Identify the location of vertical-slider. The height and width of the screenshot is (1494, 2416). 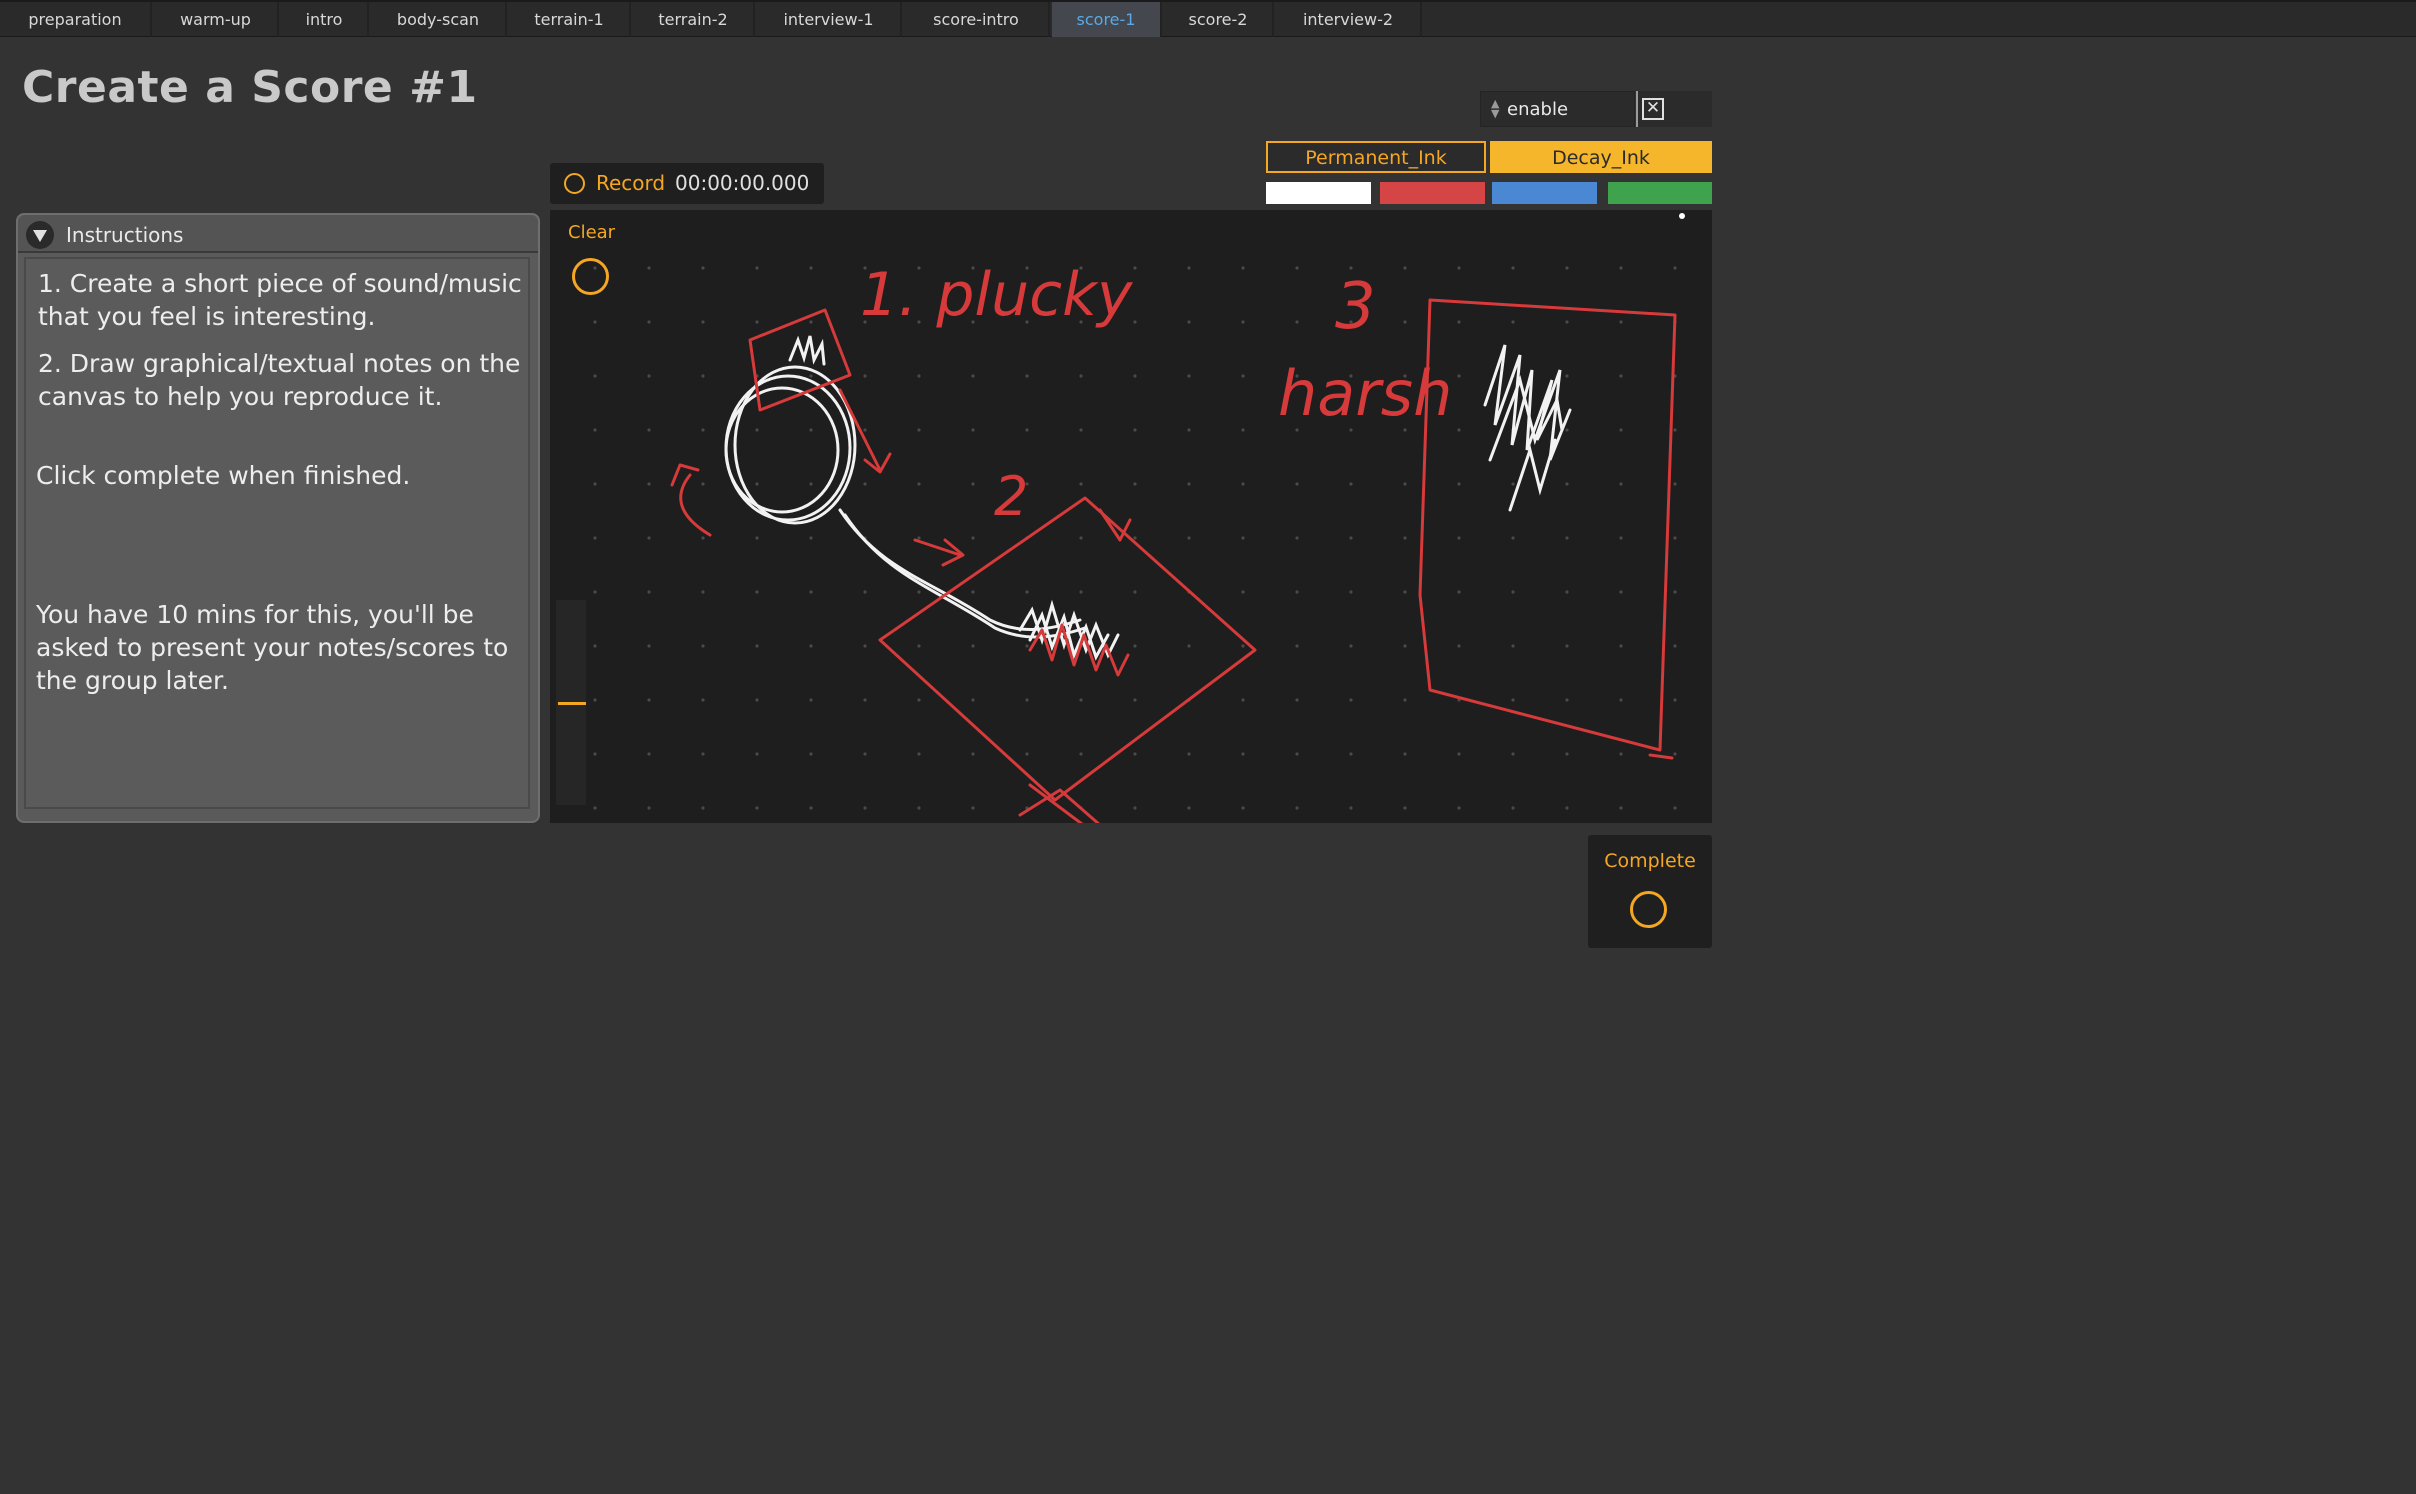
(571, 702).